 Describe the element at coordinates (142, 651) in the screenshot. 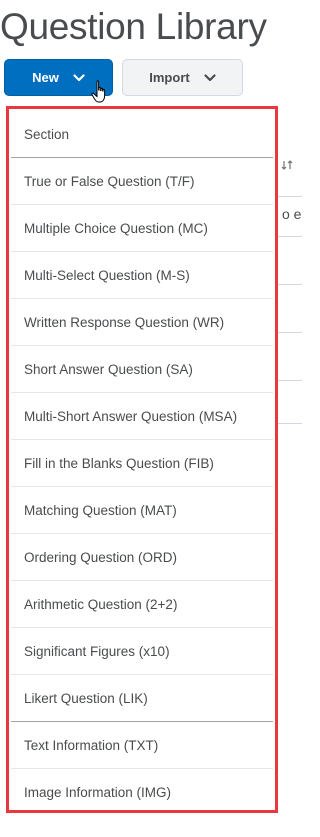

I see `menu-item-significant-figures: Significant Figures (x10)` at that location.